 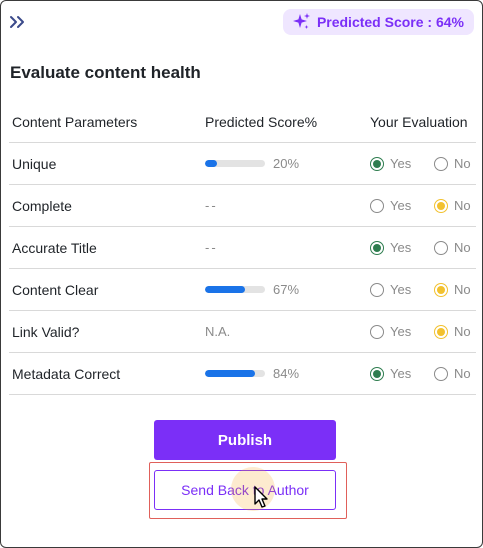 I want to click on table-row: Content Clear 67% Yes No, so click(x=242, y=290).